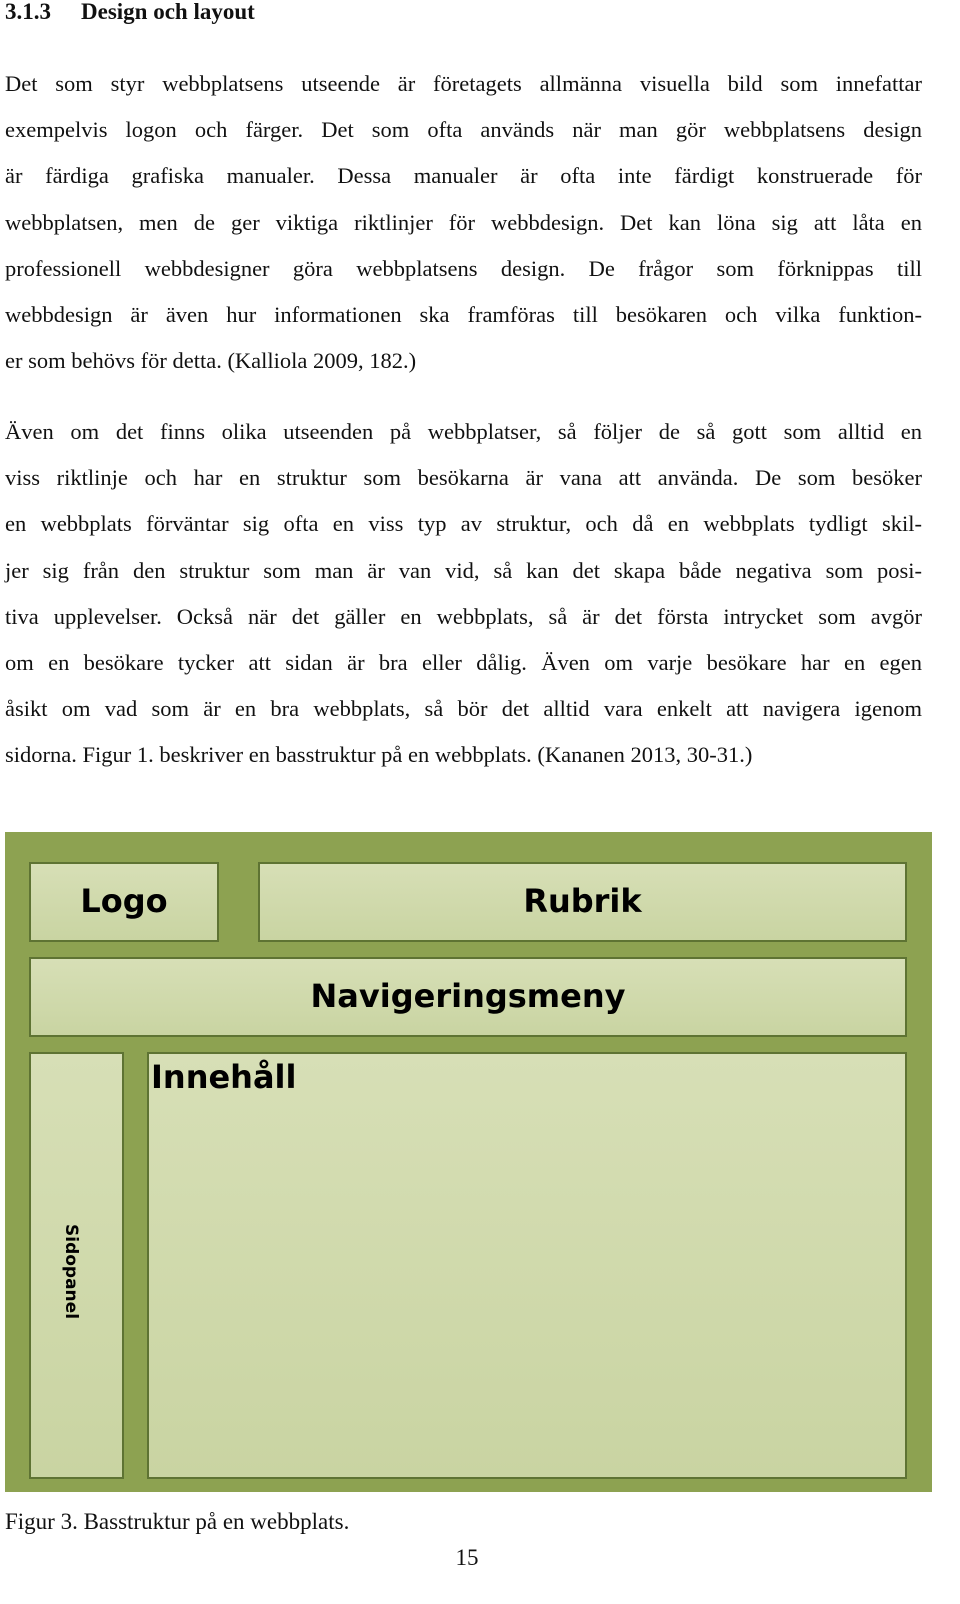 The width and height of the screenshot is (960, 1604). I want to click on page-number: 15, so click(467, 1557).